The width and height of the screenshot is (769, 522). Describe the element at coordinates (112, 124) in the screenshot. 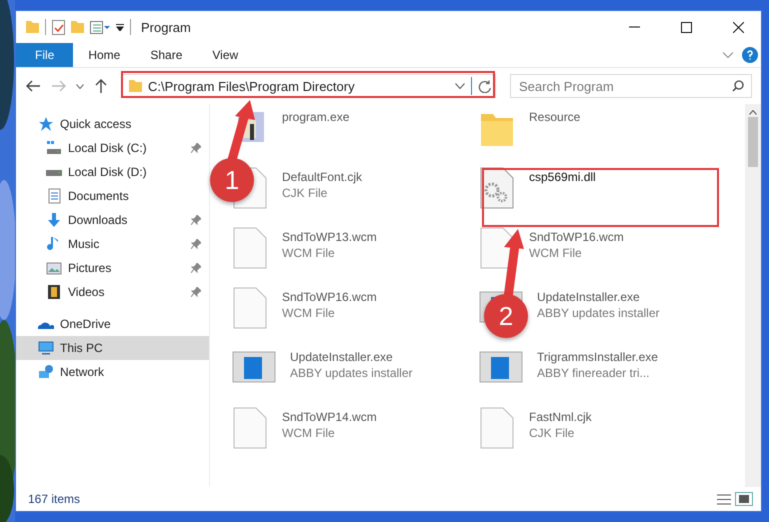

I see `sidebar-item: Quick access` at that location.